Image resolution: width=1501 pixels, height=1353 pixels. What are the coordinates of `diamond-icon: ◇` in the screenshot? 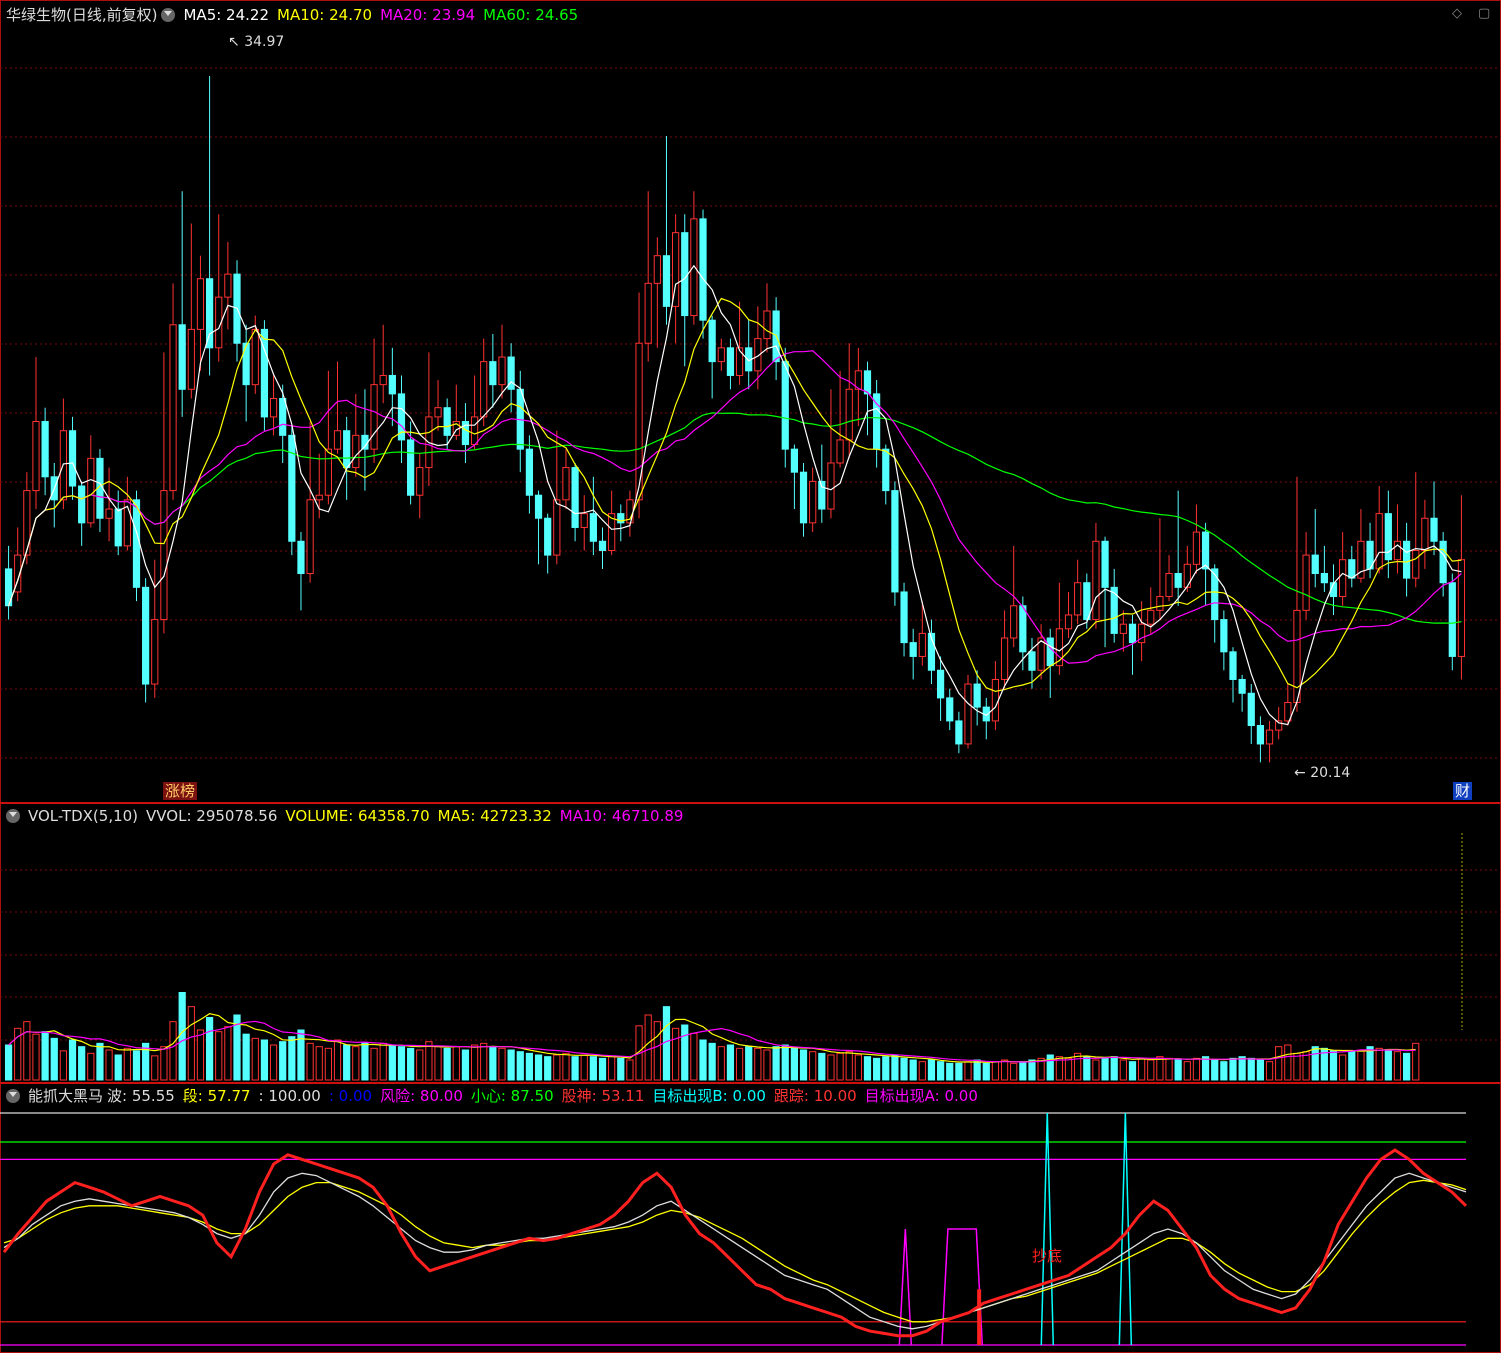 It's located at (1457, 13).